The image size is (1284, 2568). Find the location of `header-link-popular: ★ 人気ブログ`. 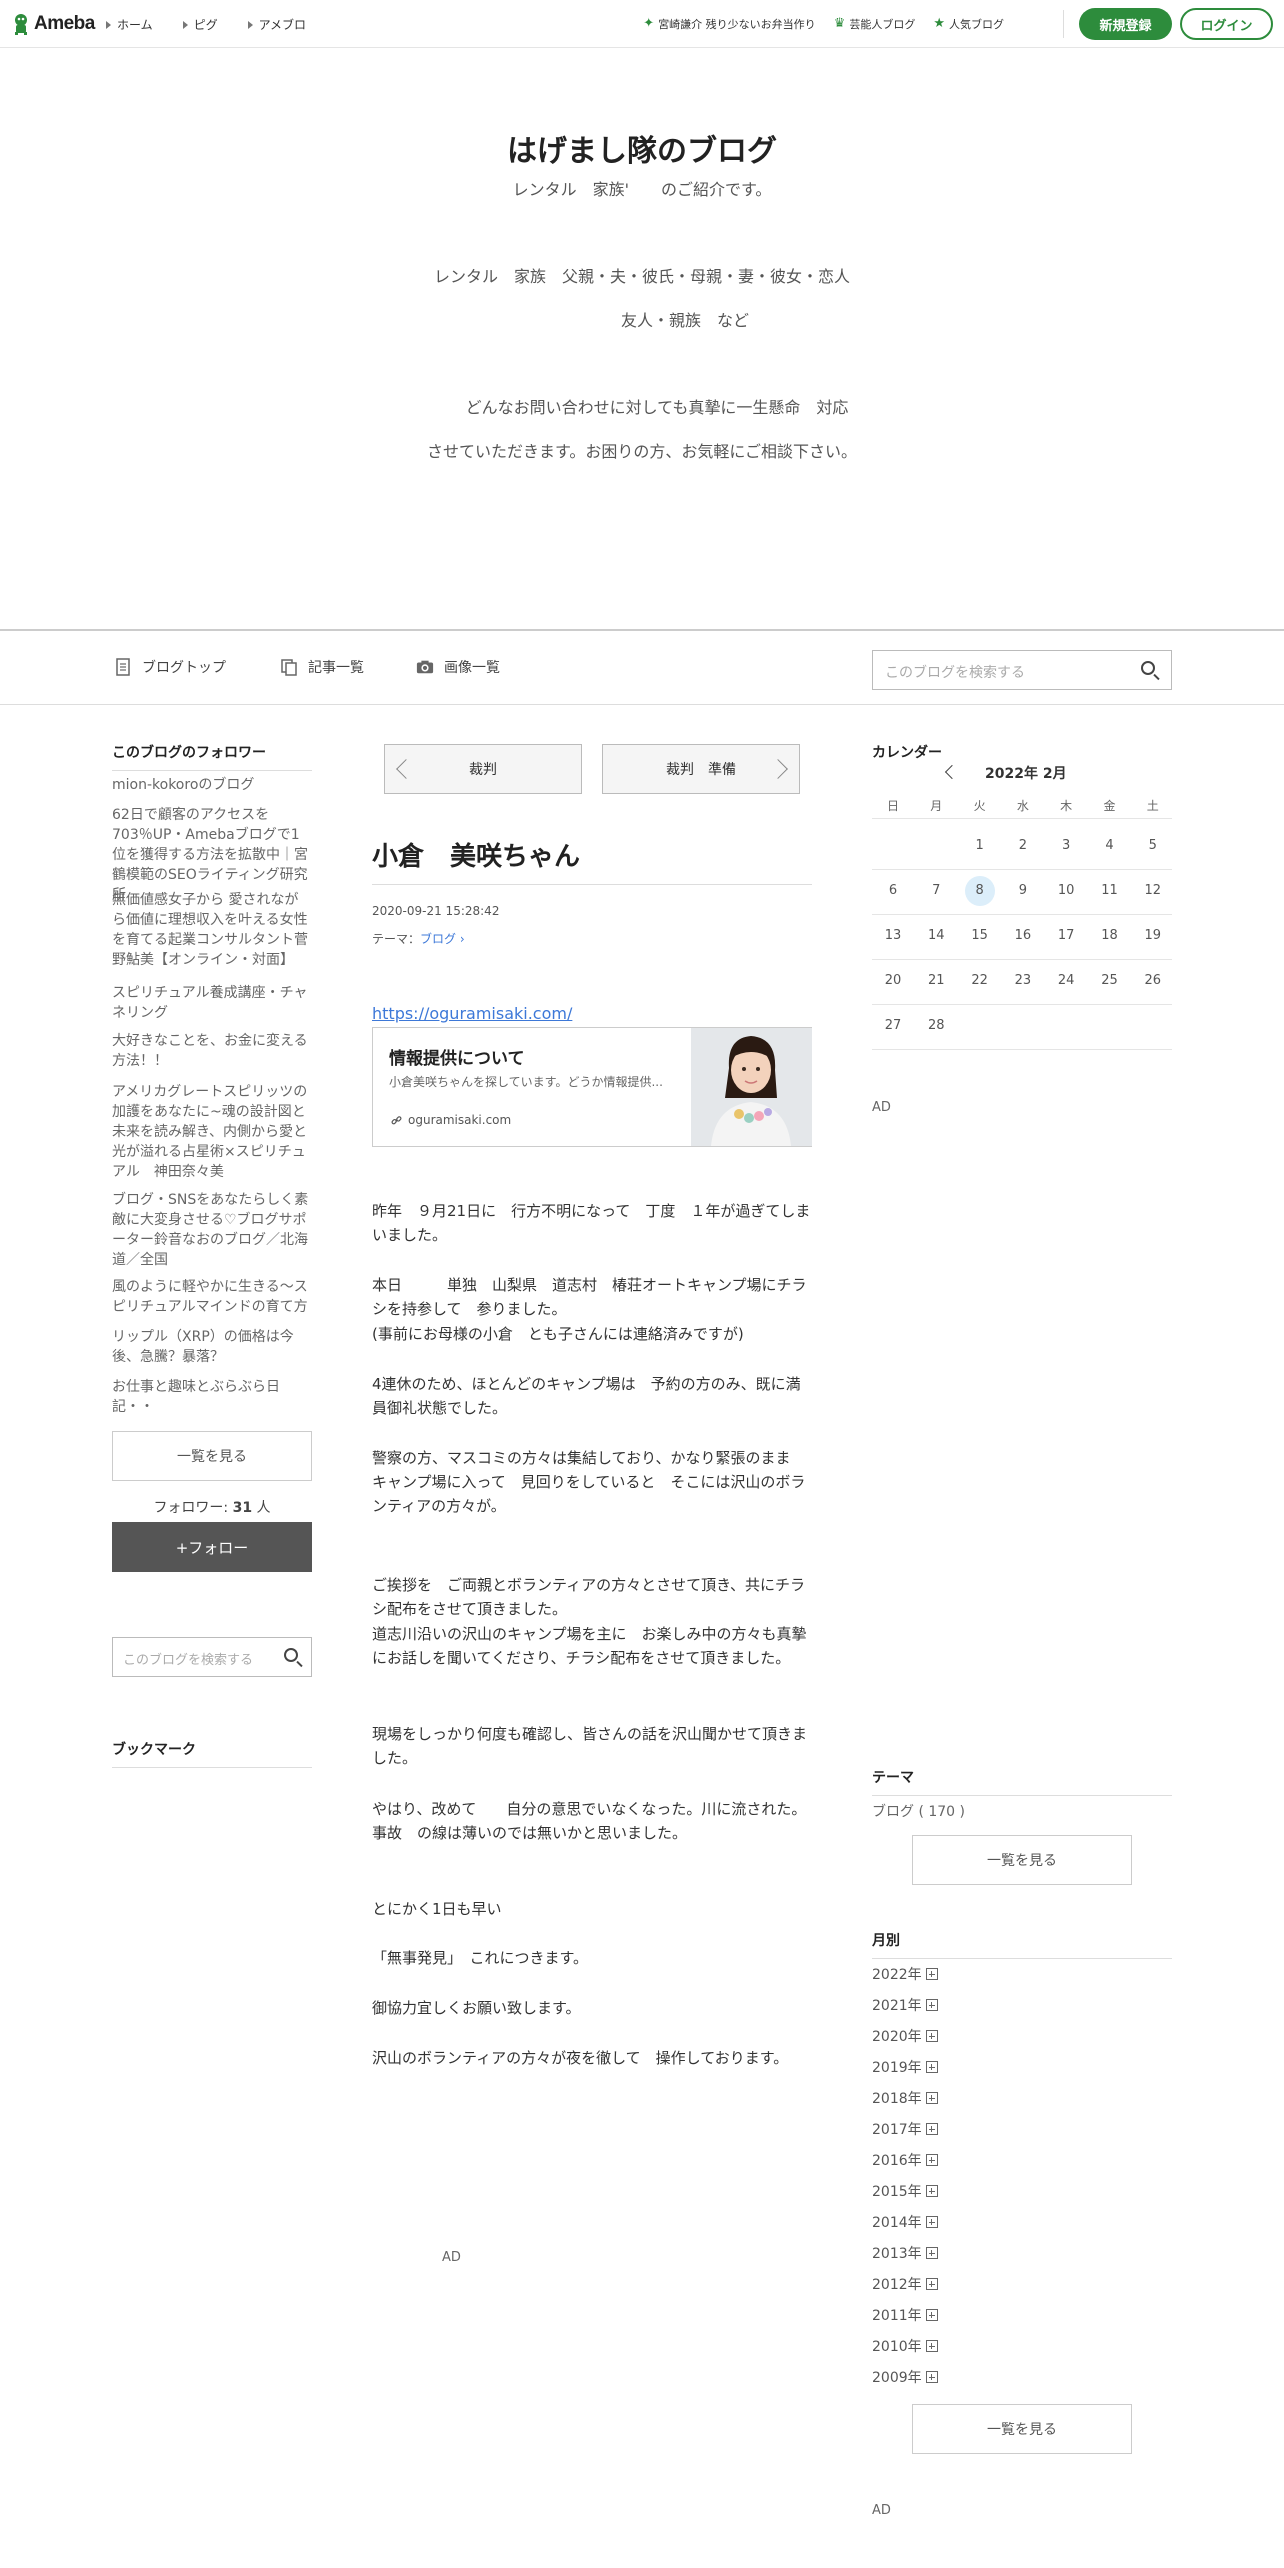

header-link-popular: ★ 人気ブログ is located at coordinates (968, 24).